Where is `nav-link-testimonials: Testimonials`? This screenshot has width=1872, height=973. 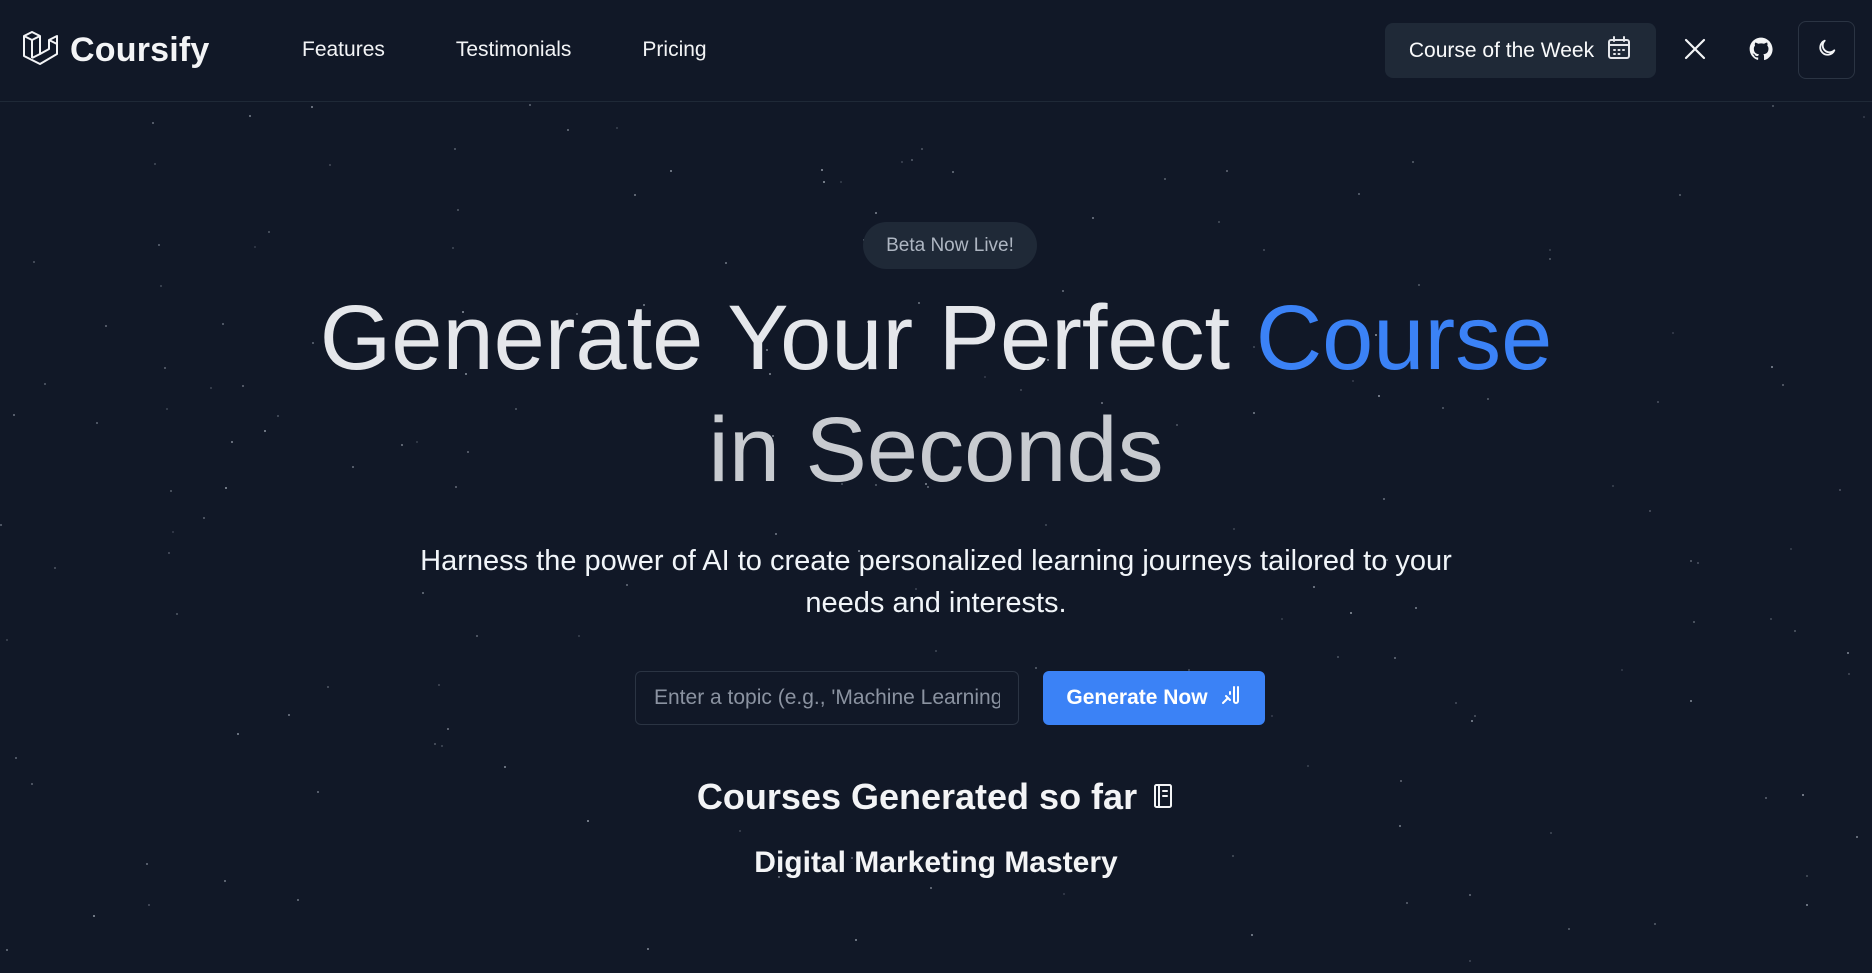 nav-link-testimonials: Testimonials is located at coordinates (514, 50).